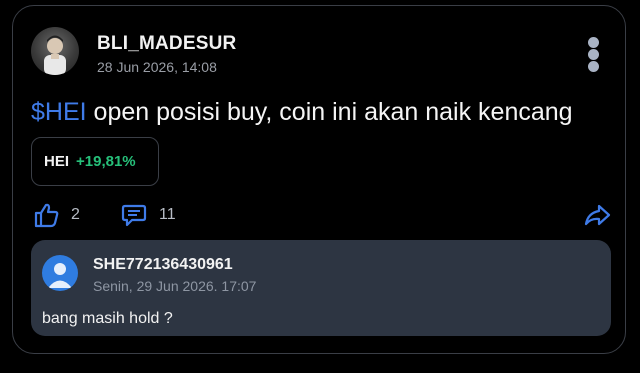 Image resolution: width=640 pixels, height=373 pixels. What do you see at coordinates (57, 161) in the screenshot?
I see `coin-symbol: HEI` at bounding box center [57, 161].